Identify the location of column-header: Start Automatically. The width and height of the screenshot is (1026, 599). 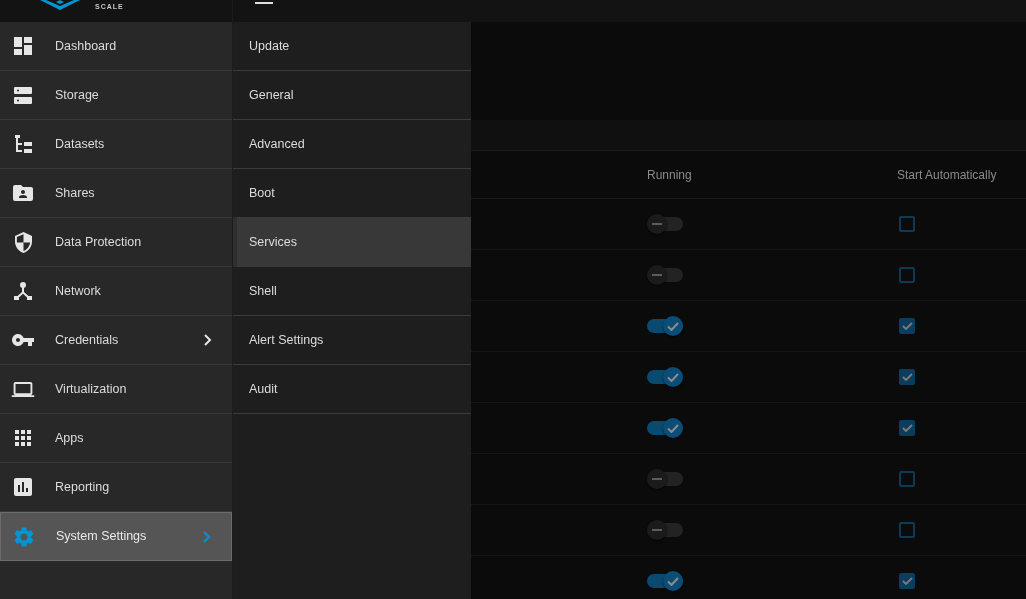
(947, 175).